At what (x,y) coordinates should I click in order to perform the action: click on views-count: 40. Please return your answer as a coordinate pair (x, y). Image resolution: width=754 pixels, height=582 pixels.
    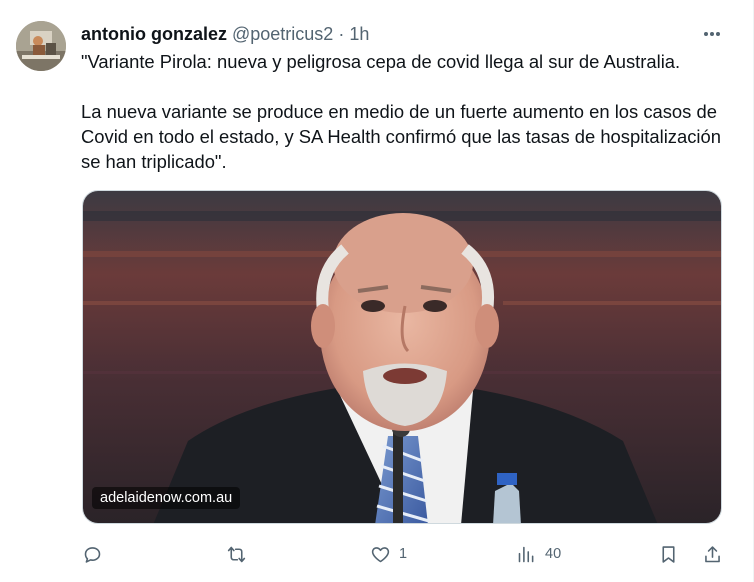
    Looking at the image, I should click on (553, 554).